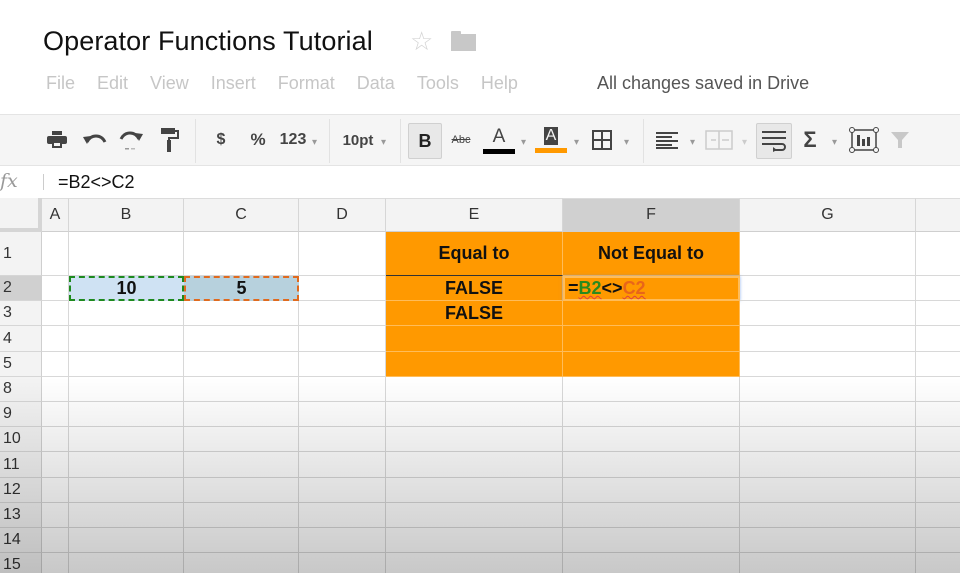 The height and width of the screenshot is (573, 960). I want to click on cell-e3: FALSE, so click(474, 313).